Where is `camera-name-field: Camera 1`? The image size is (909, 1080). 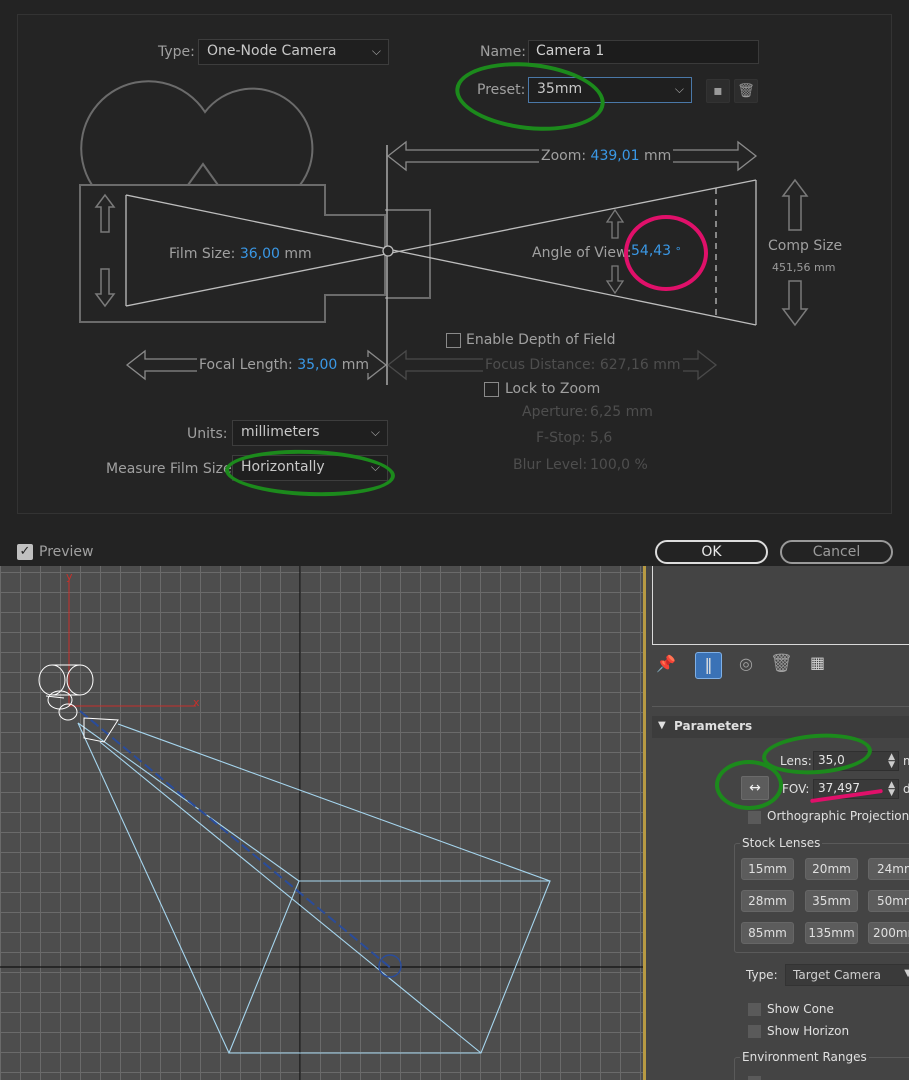 camera-name-field: Camera 1 is located at coordinates (643, 52).